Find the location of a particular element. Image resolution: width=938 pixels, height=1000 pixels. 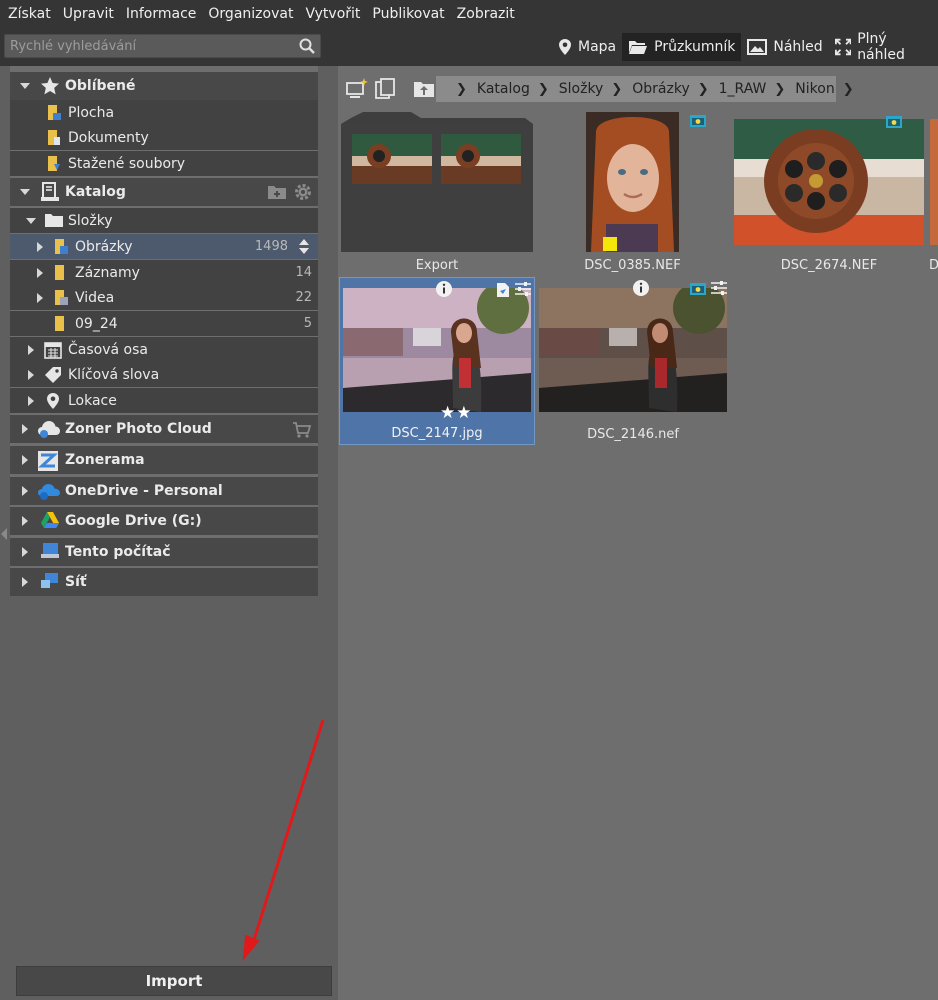

source-label: Google Drive (G:) is located at coordinates (133, 521).